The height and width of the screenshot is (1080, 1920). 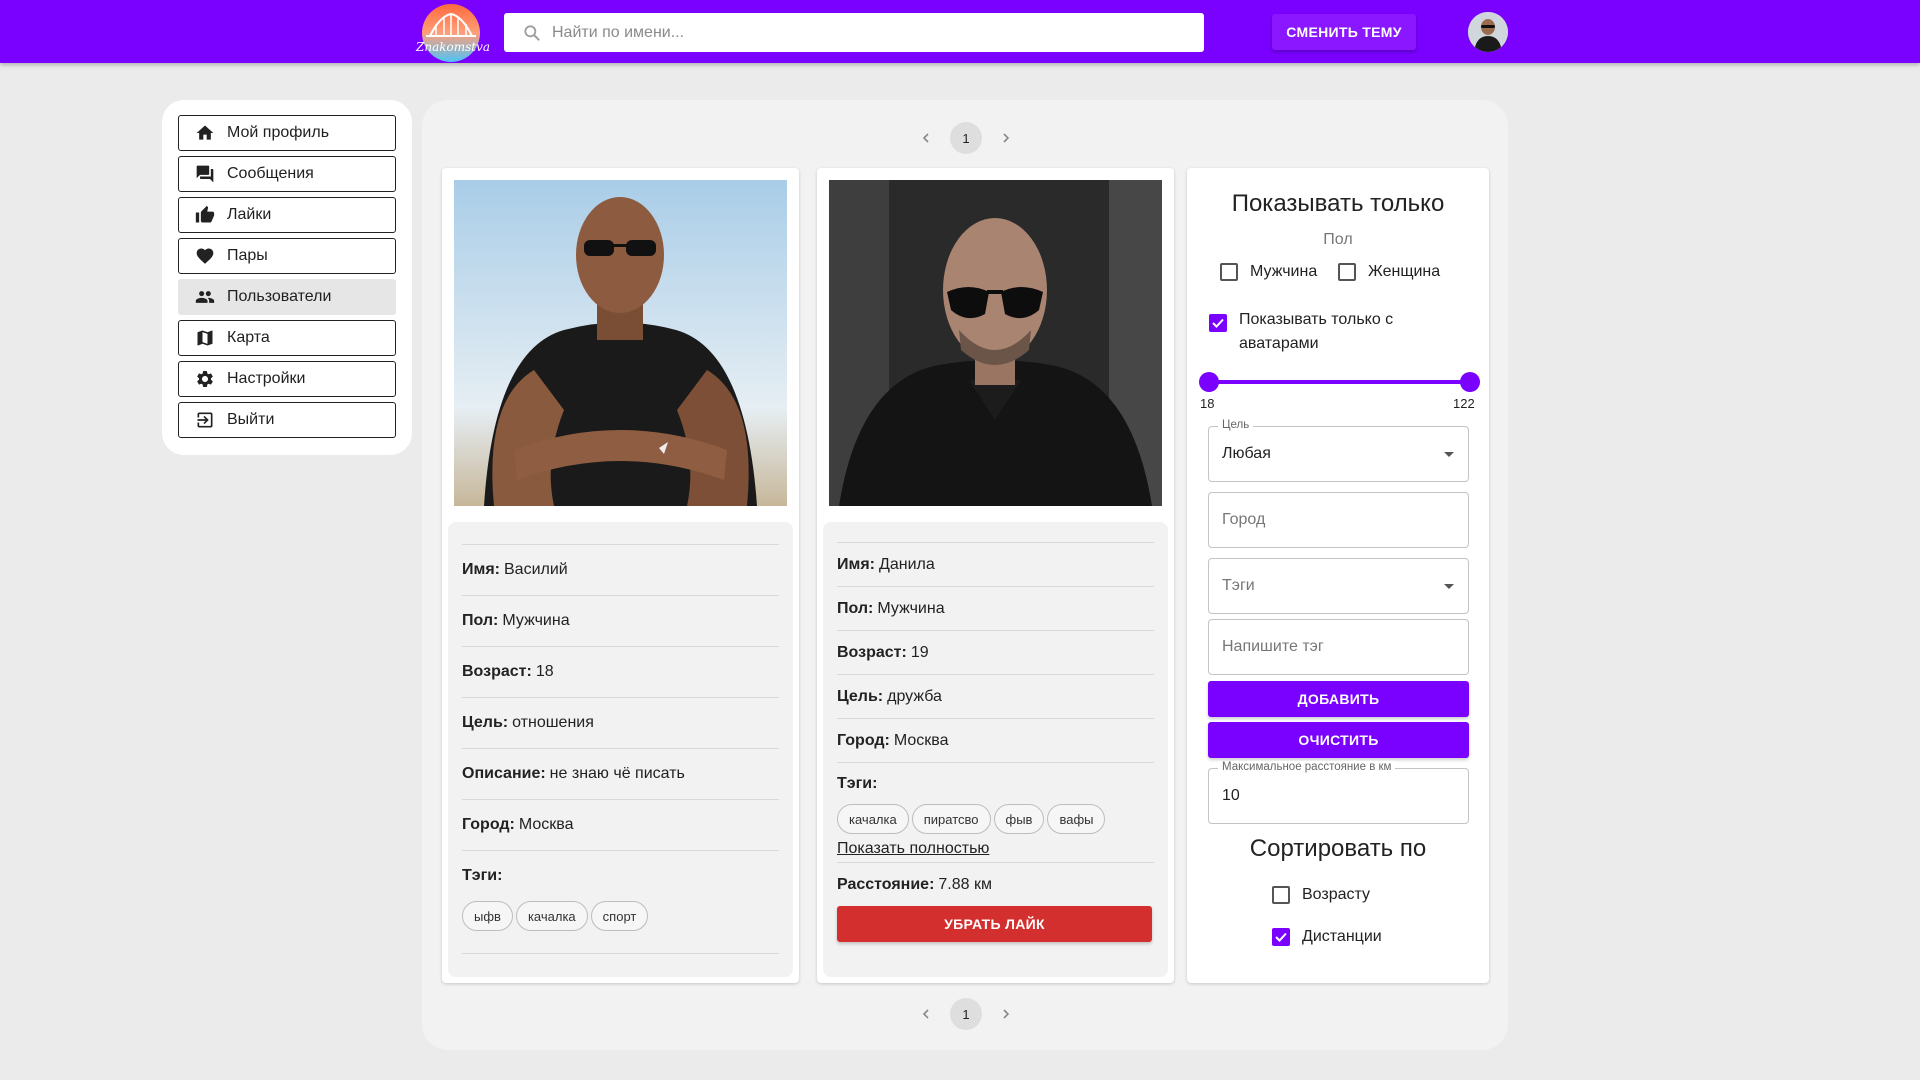 What do you see at coordinates (1338, 740) in the screenshot?
I see `clear-button: ОЧИСТИТЬ` at bounding box center [1338, 740].